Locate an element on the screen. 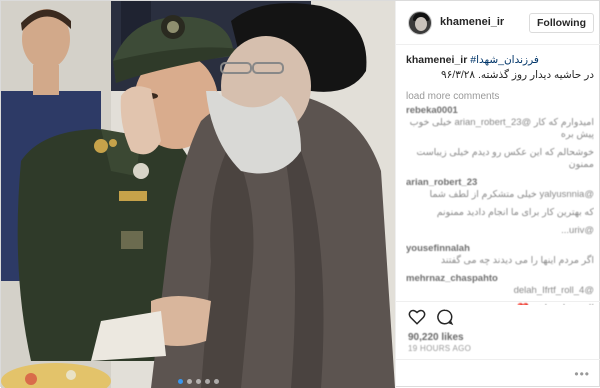 The height and width of the screenshot is (388, 600). comment-username: mehrnaz_chaspahto is located at coordinates (500, 279).